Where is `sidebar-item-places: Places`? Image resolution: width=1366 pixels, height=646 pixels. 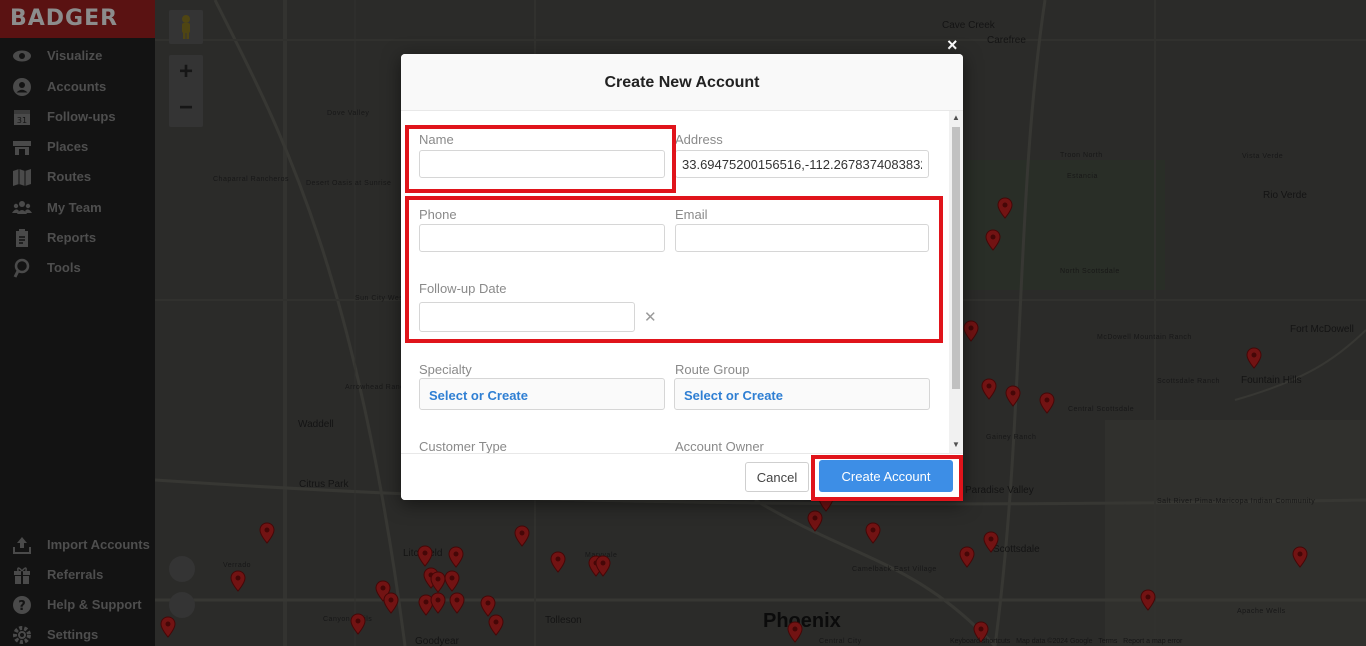
sidebar-item-places: Places is located at coordinates (77, 147).